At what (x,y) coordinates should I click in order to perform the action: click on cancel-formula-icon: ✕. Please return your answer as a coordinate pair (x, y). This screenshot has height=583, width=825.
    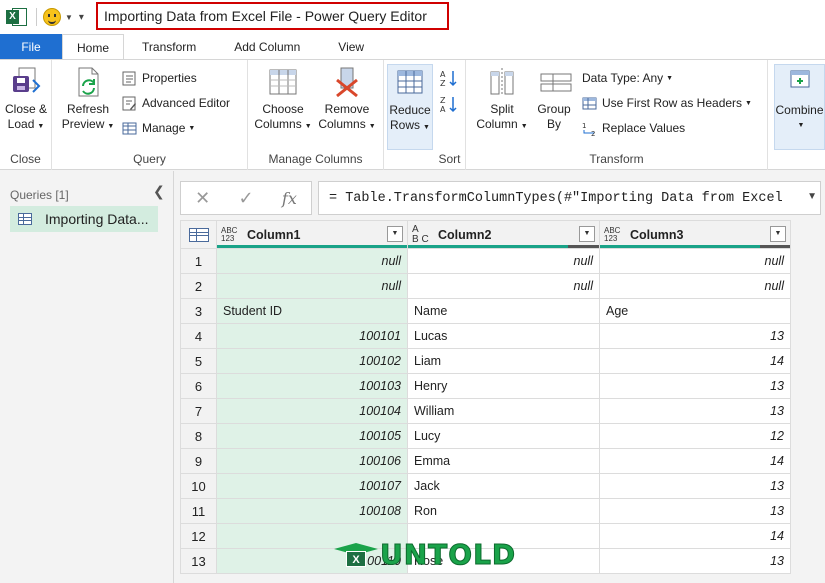
    Looking at the image, I should click on (202, 198).